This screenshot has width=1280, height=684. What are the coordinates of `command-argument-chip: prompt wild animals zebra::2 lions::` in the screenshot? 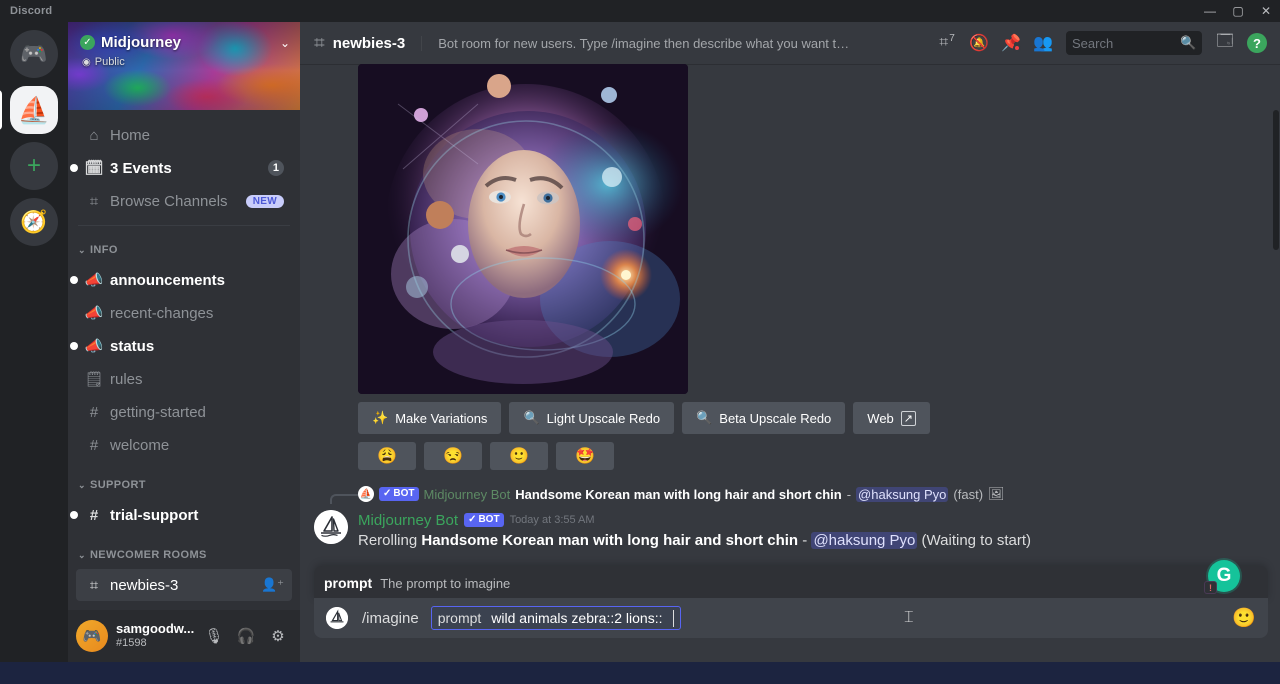 It's located at (556, 618).